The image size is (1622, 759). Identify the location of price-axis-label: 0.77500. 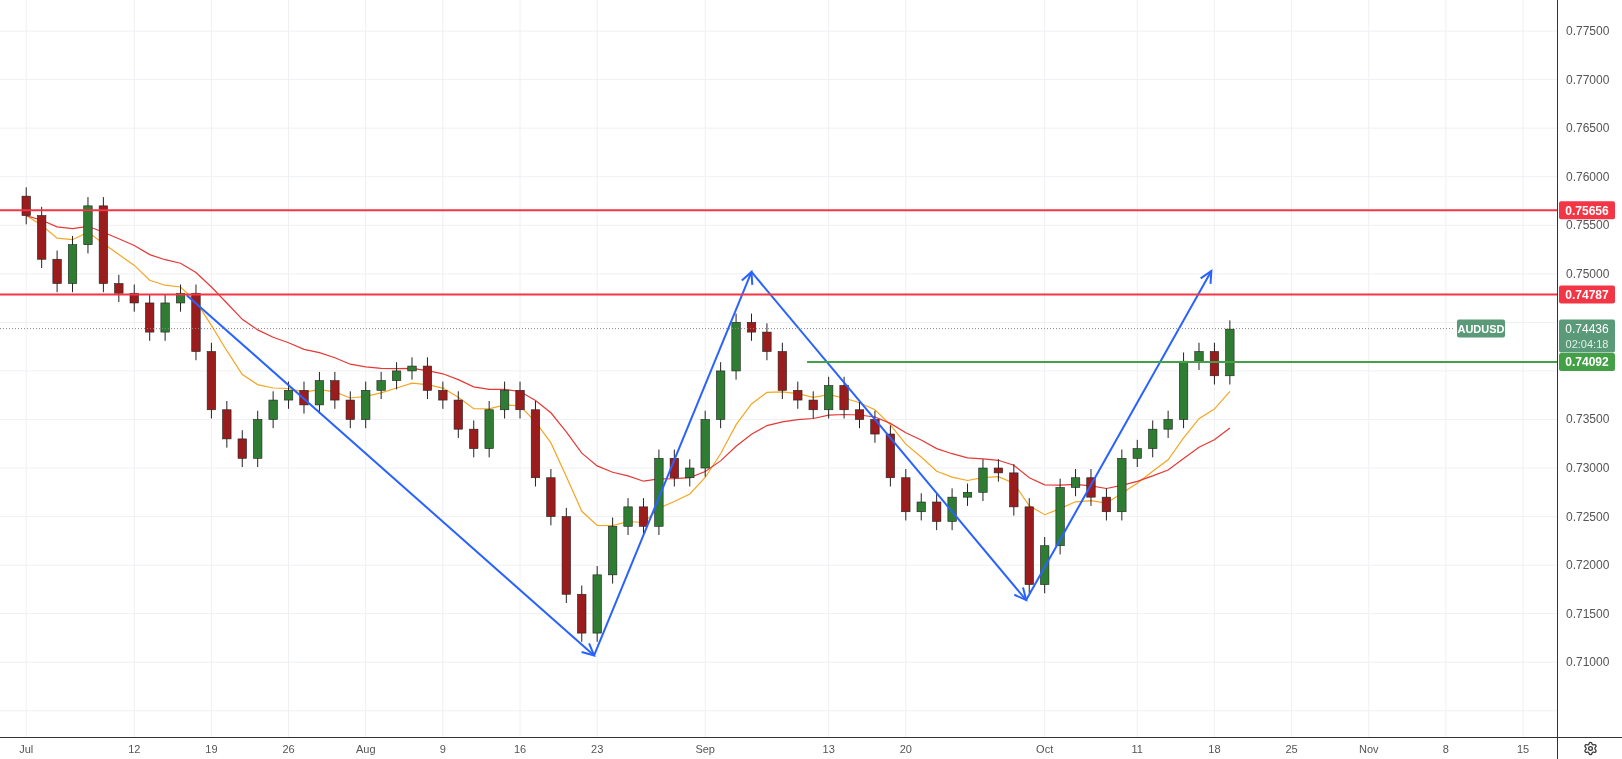
(1588, 31).